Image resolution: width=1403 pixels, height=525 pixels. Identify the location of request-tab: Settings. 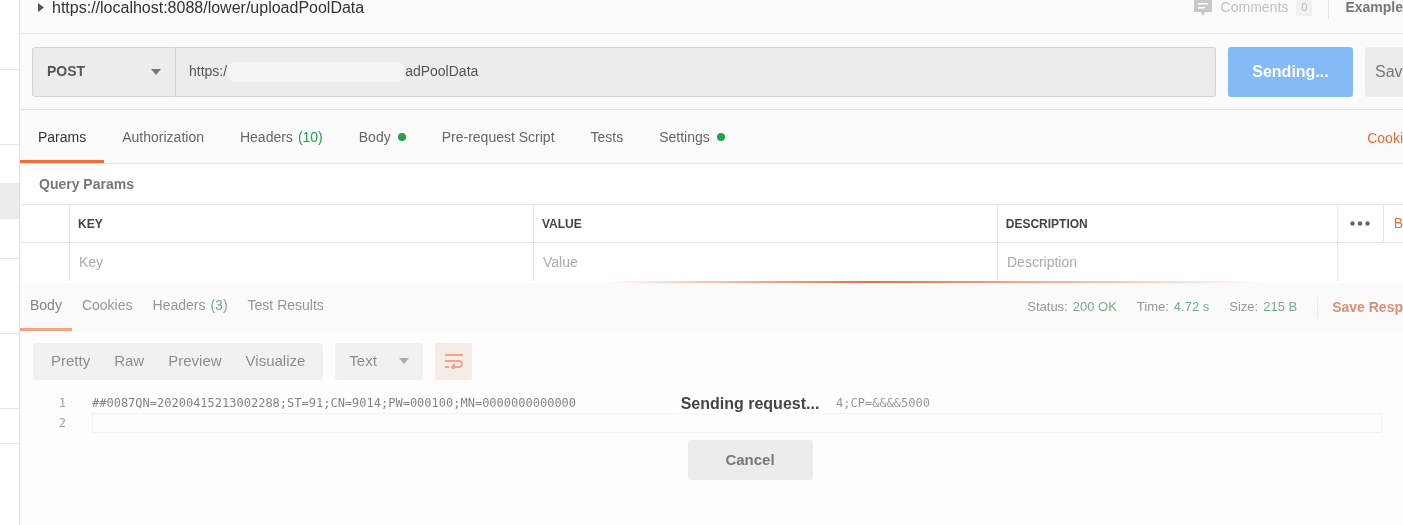
(692, 138).